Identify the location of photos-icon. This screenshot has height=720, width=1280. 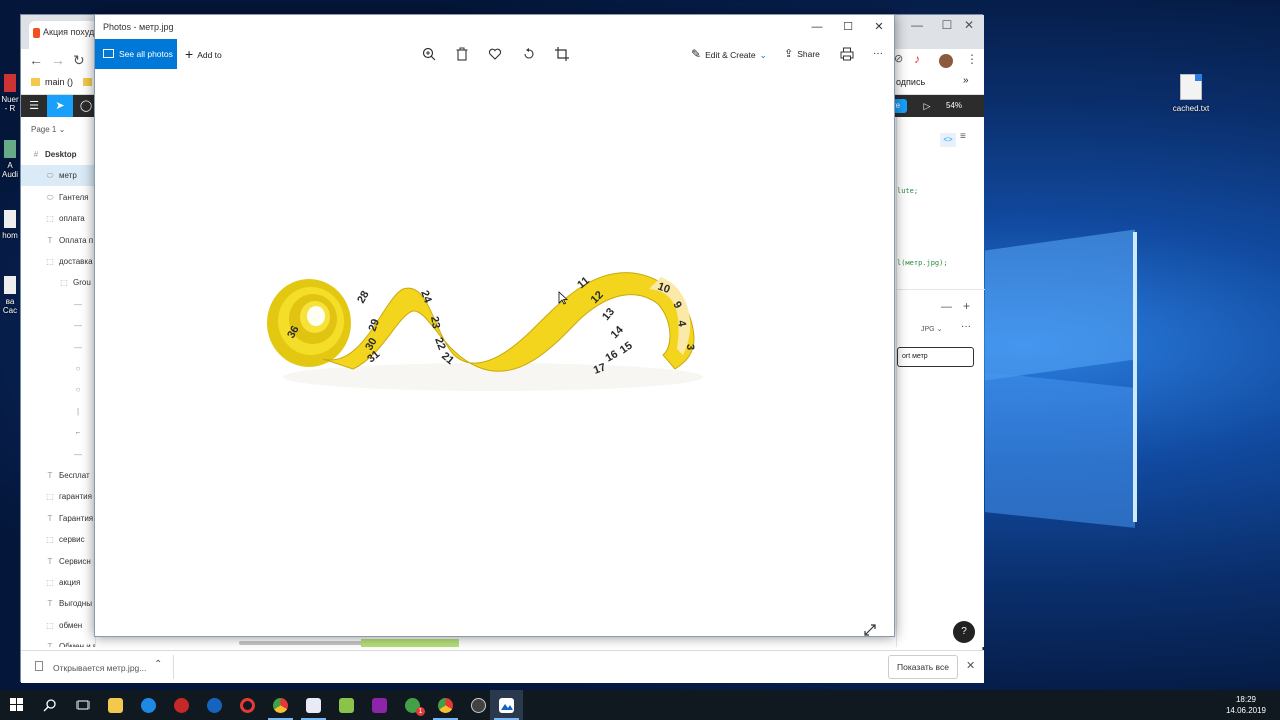
(506, 705).